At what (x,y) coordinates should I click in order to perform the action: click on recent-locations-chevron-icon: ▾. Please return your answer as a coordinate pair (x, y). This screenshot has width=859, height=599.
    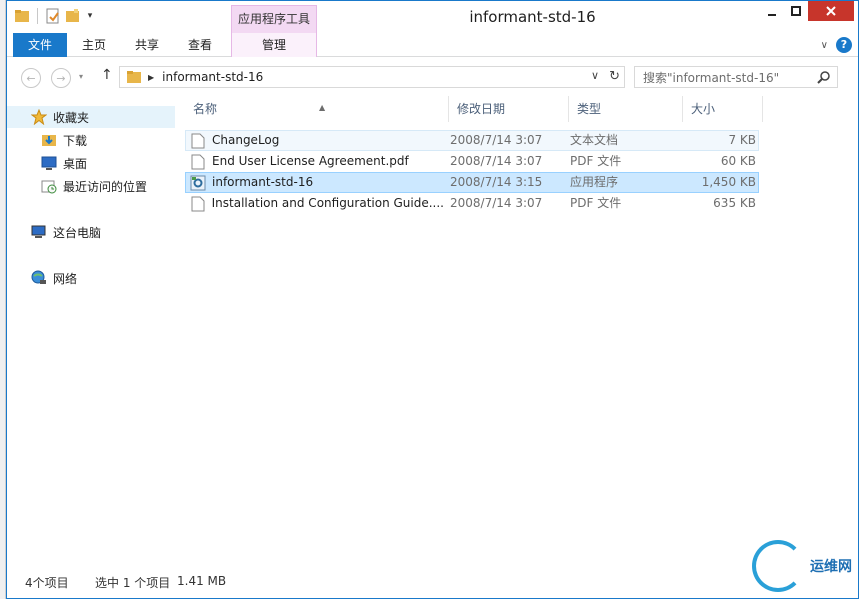
    Looking at the image, I should click on (81, 76).